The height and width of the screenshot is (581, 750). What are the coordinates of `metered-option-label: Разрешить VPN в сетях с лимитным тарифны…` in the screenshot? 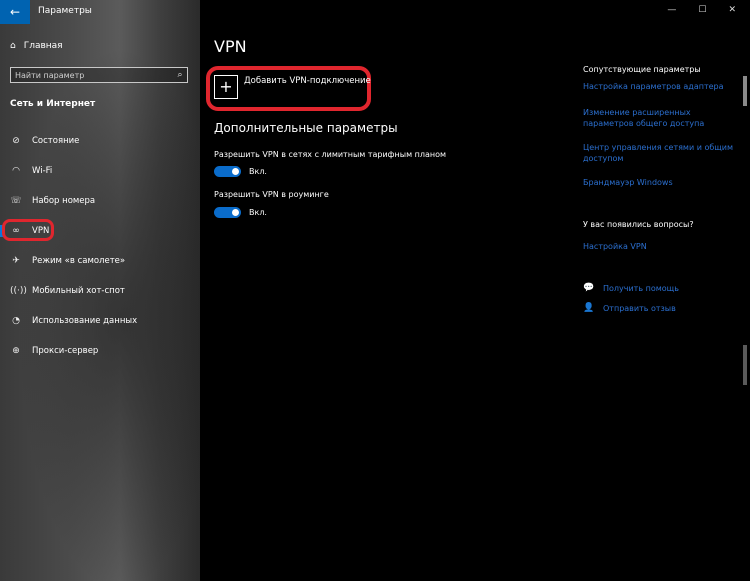 It's located at (330, 154).